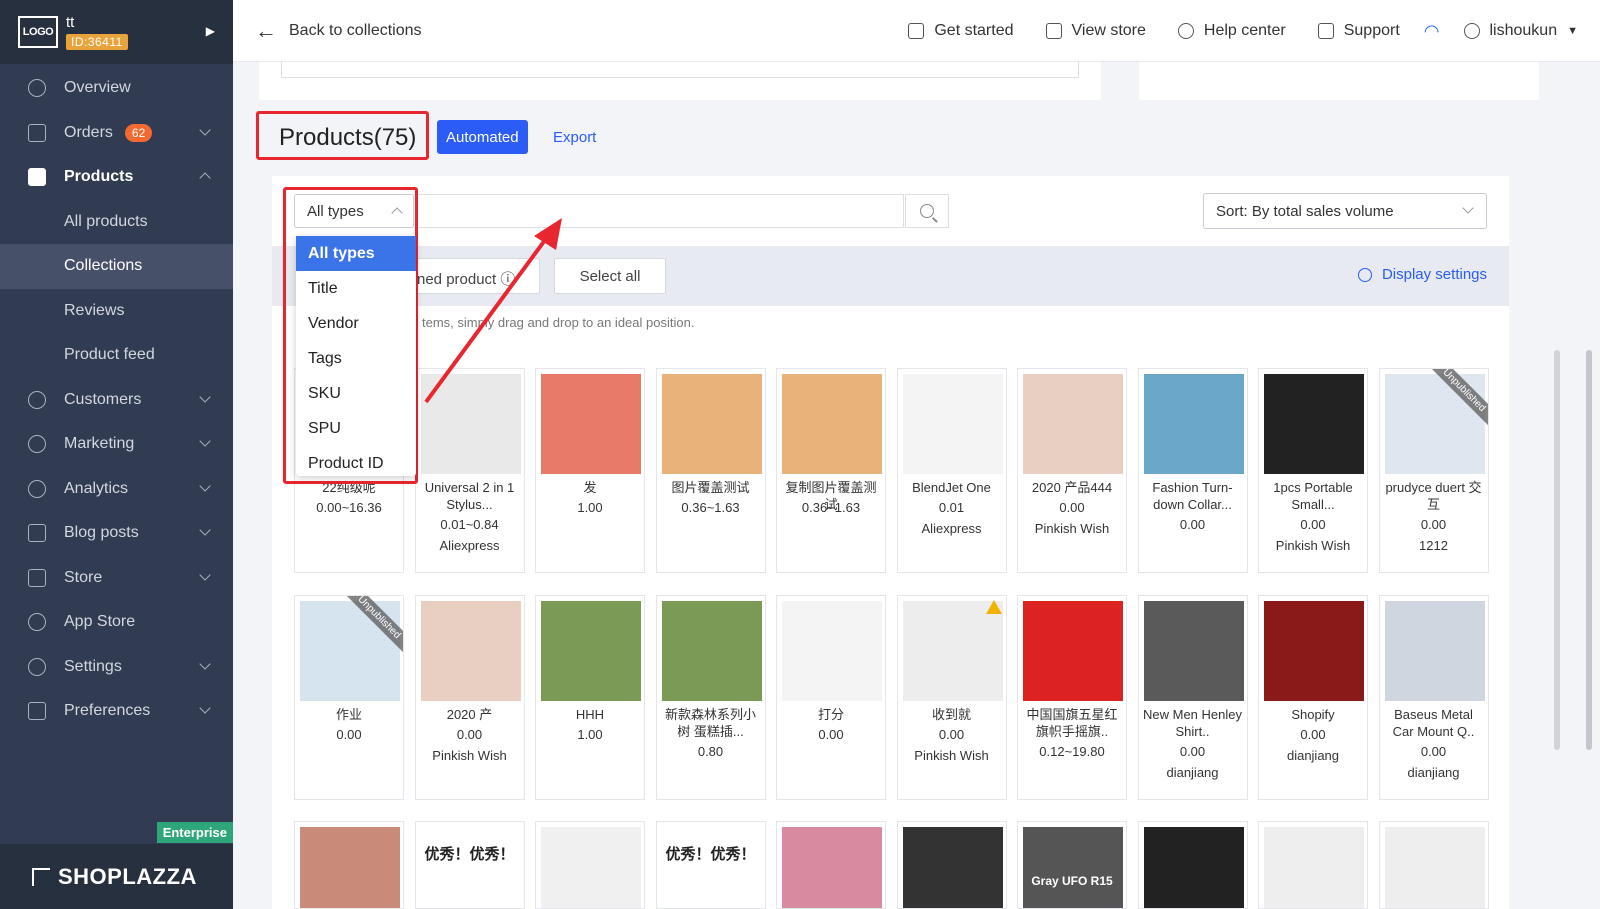  What do you see at coordinates (493, 311) in the screenshot?
I see `annotation-arrow` at bounding box center [493, 311].